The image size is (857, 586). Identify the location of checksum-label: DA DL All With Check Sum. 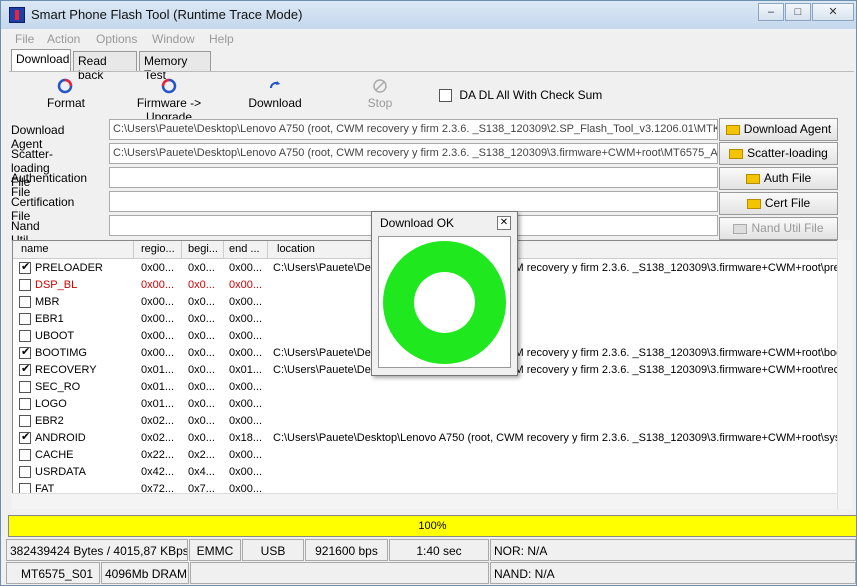
(531, 95).